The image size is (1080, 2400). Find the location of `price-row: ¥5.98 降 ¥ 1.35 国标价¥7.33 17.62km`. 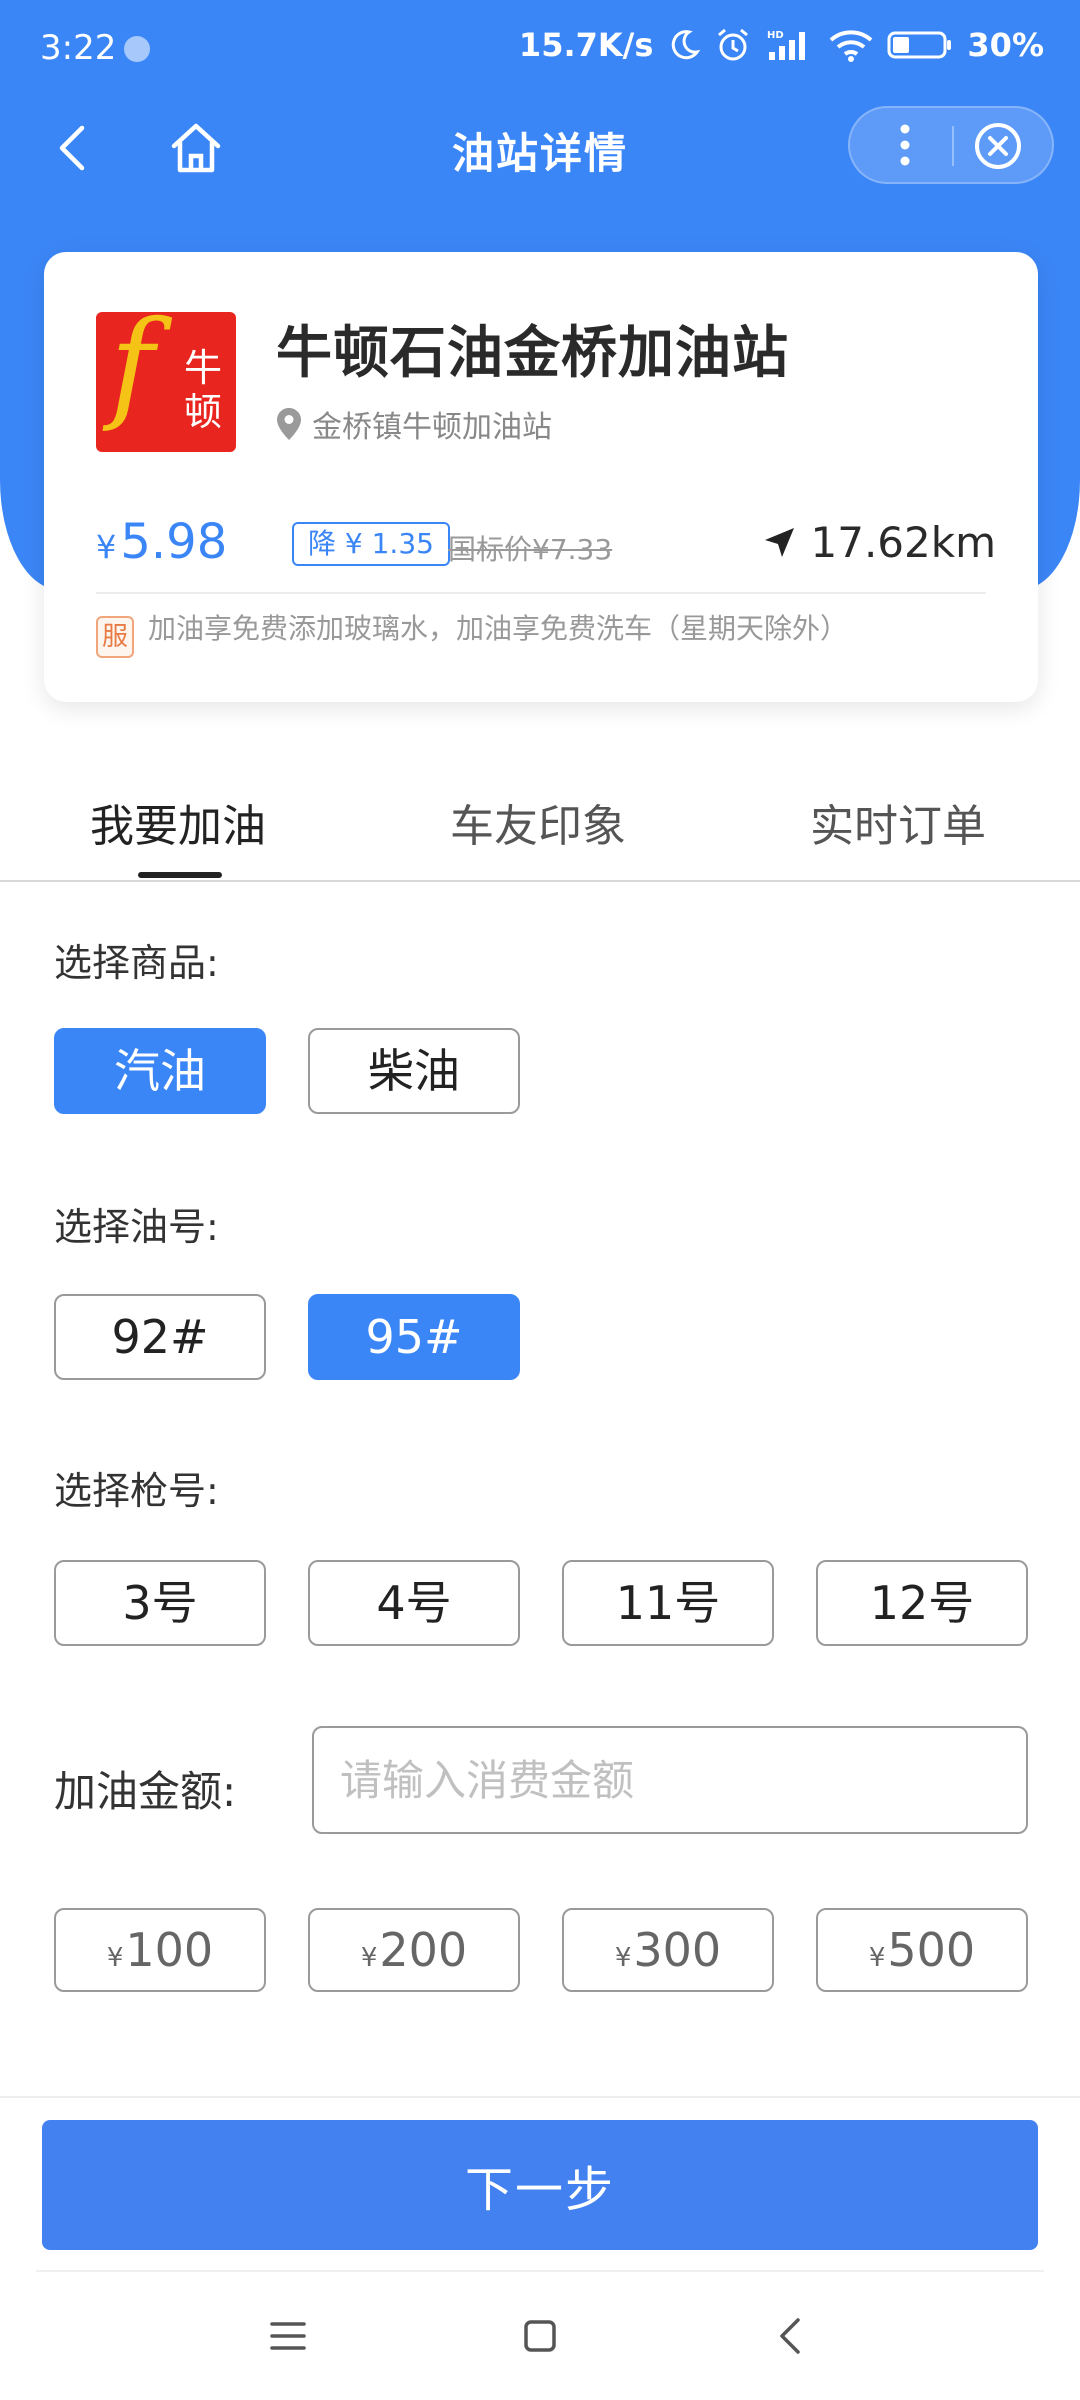

price-row: ¥5.98 降 ¥ 1.35 国标价¥7.33 17.62km is located at coordinates (546, 544).